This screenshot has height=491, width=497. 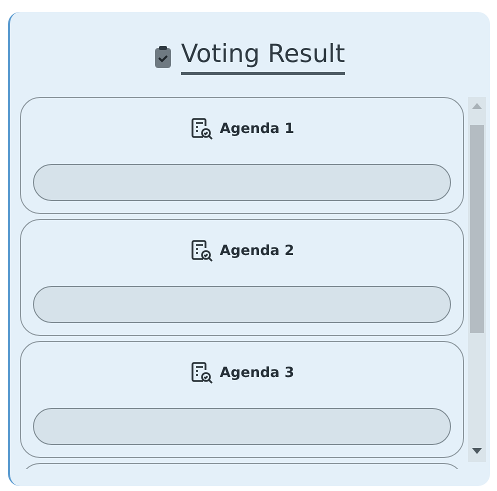 I want to click on agenda-title: Agenda 1, so click(x=257, y=129).